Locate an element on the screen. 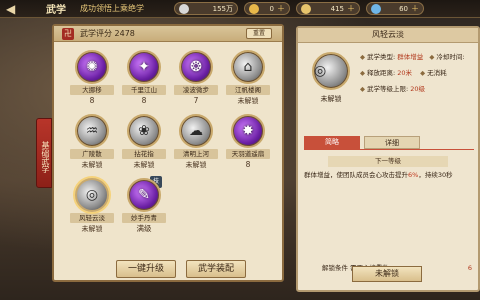  skill-cell: ♒ 广陵散 未解锁 is located at coordinates (92, 142).